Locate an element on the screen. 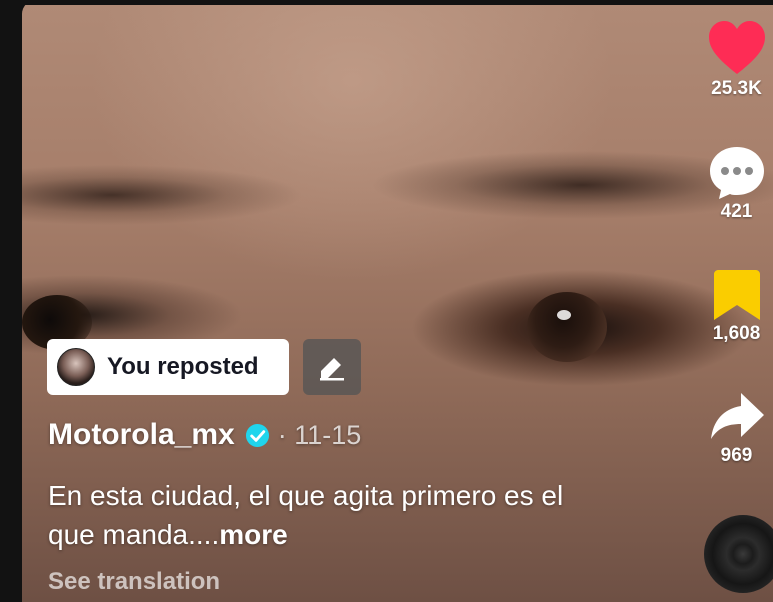 This screenshot has height=602, width=773. edit-repost-button is located at coordinates (332, 367).